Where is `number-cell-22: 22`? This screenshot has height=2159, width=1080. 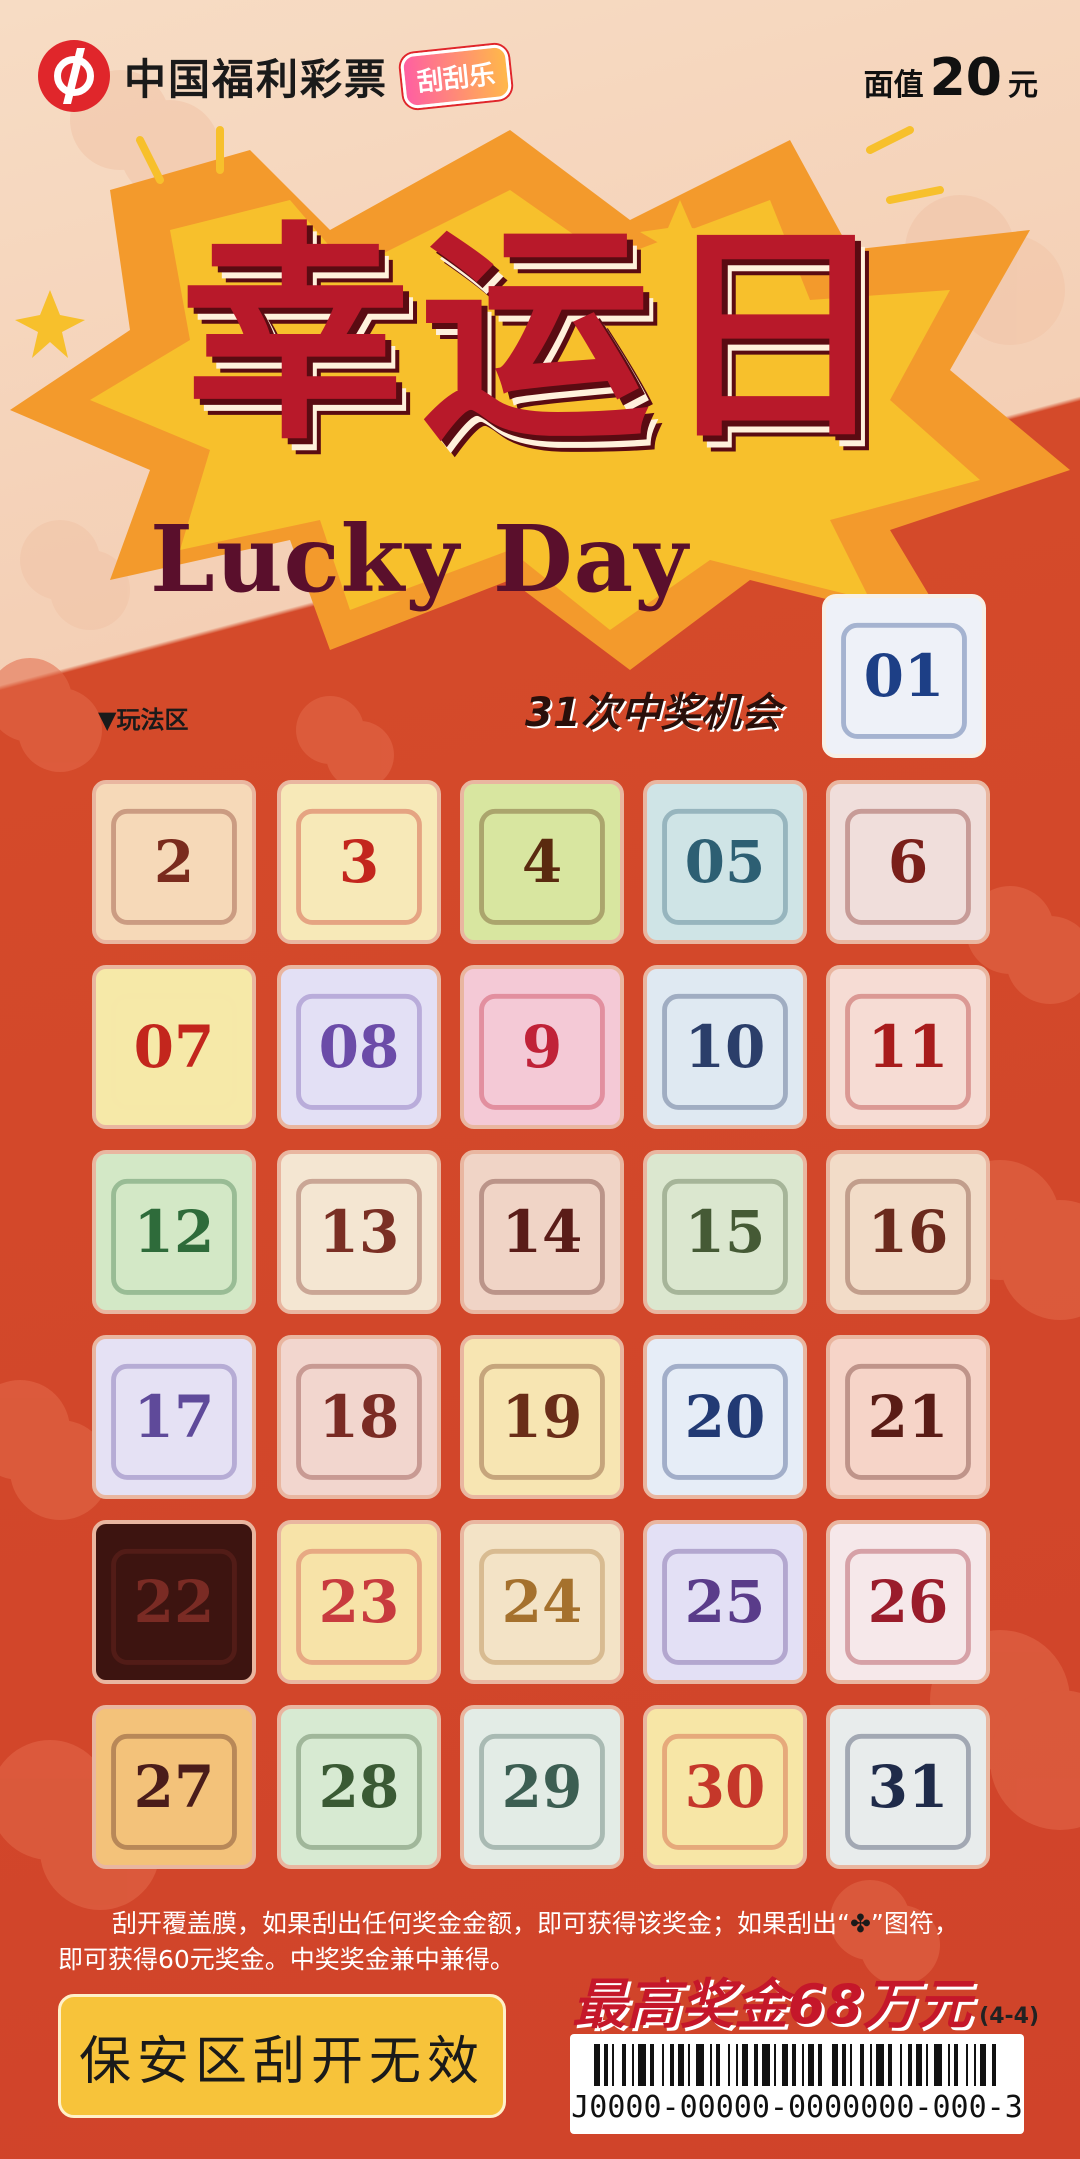 number-cell-22: 22 is located at coordinates (174, 1602).